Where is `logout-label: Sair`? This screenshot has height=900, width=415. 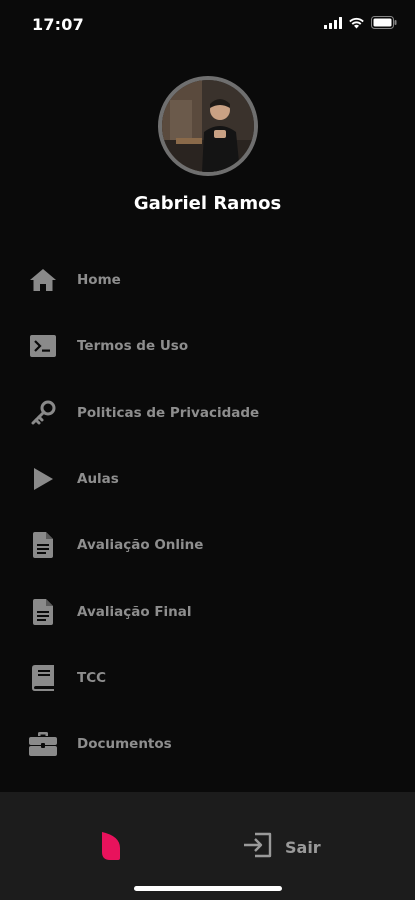
logout-label: Sair is located at coordinates (303, 847).